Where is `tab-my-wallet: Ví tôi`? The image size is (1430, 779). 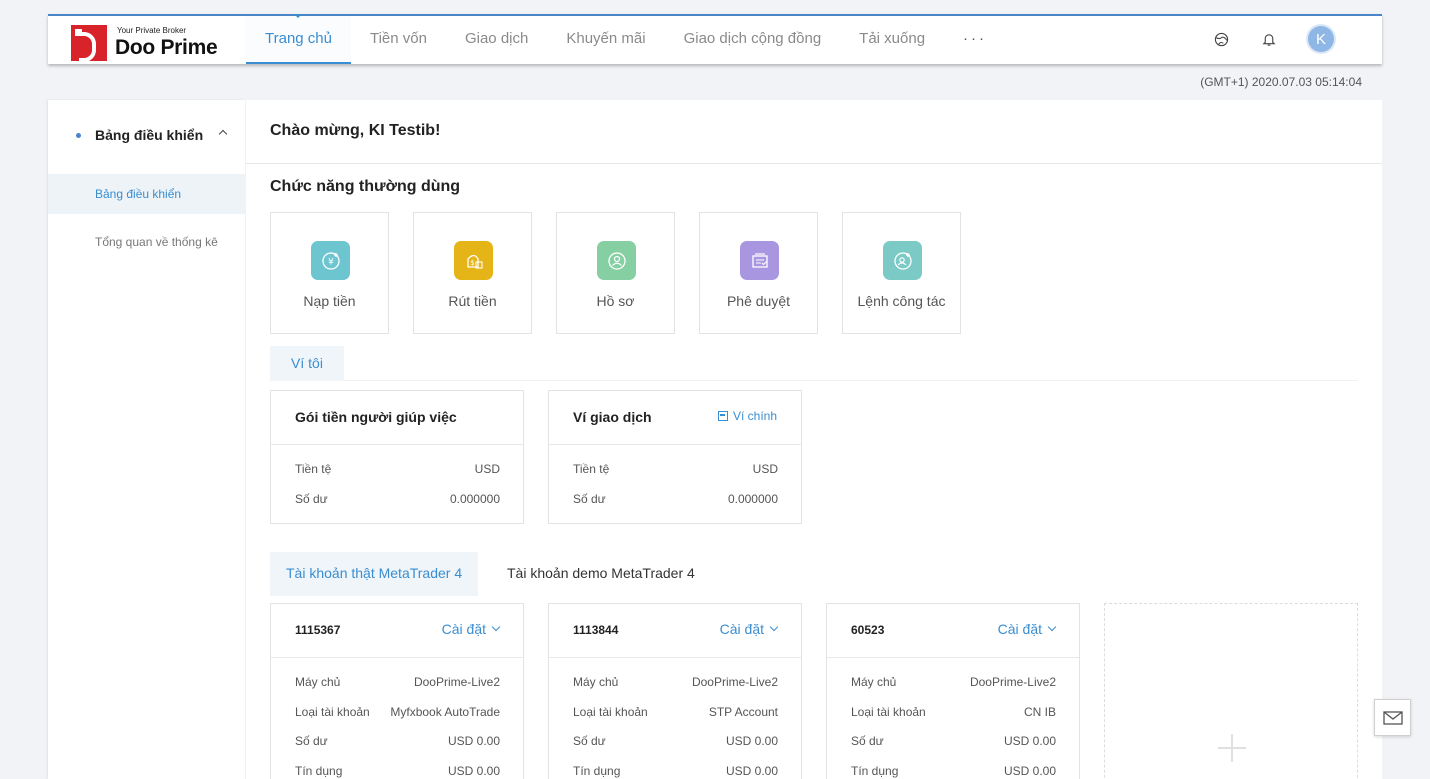
tab-my-wallet: Ví tôi is located at coordinates (307, 363).